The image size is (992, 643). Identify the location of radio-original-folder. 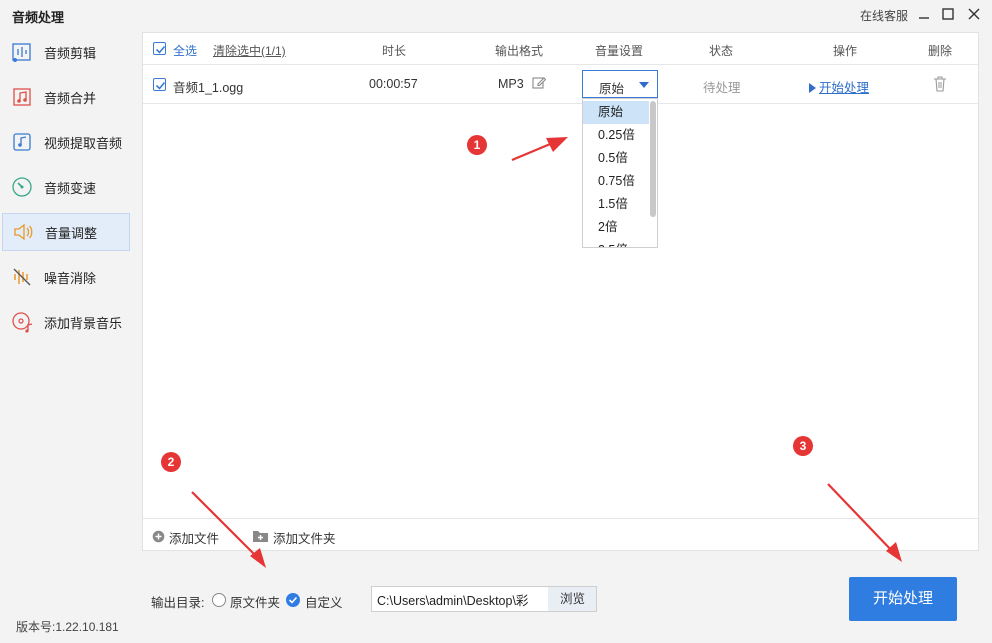
(219, 600).